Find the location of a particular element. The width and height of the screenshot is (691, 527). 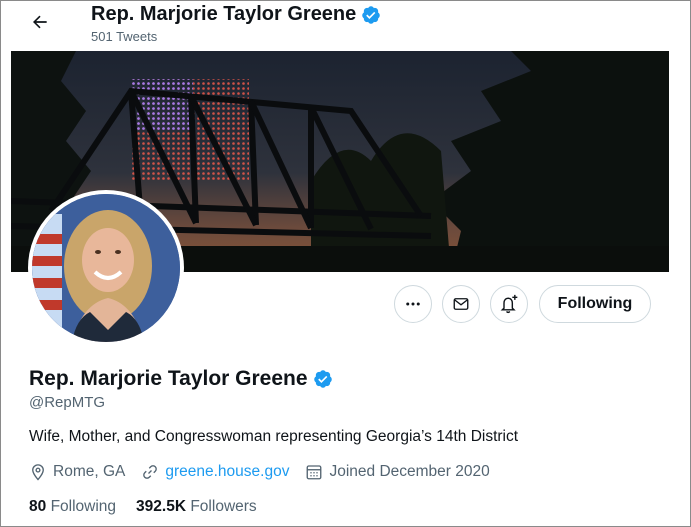

arrow-left-icon is located at coordinates (40, 22).